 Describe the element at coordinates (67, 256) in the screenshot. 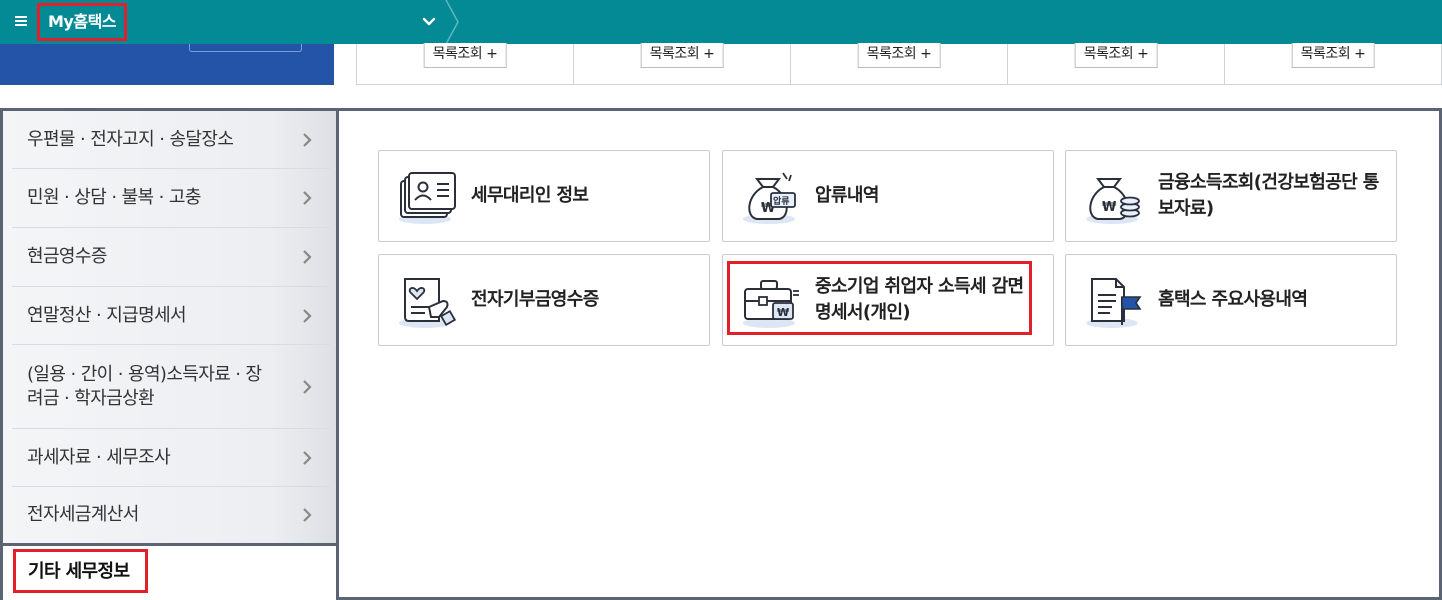

I see `sidebar-item-label: 현금영수증` at that location.